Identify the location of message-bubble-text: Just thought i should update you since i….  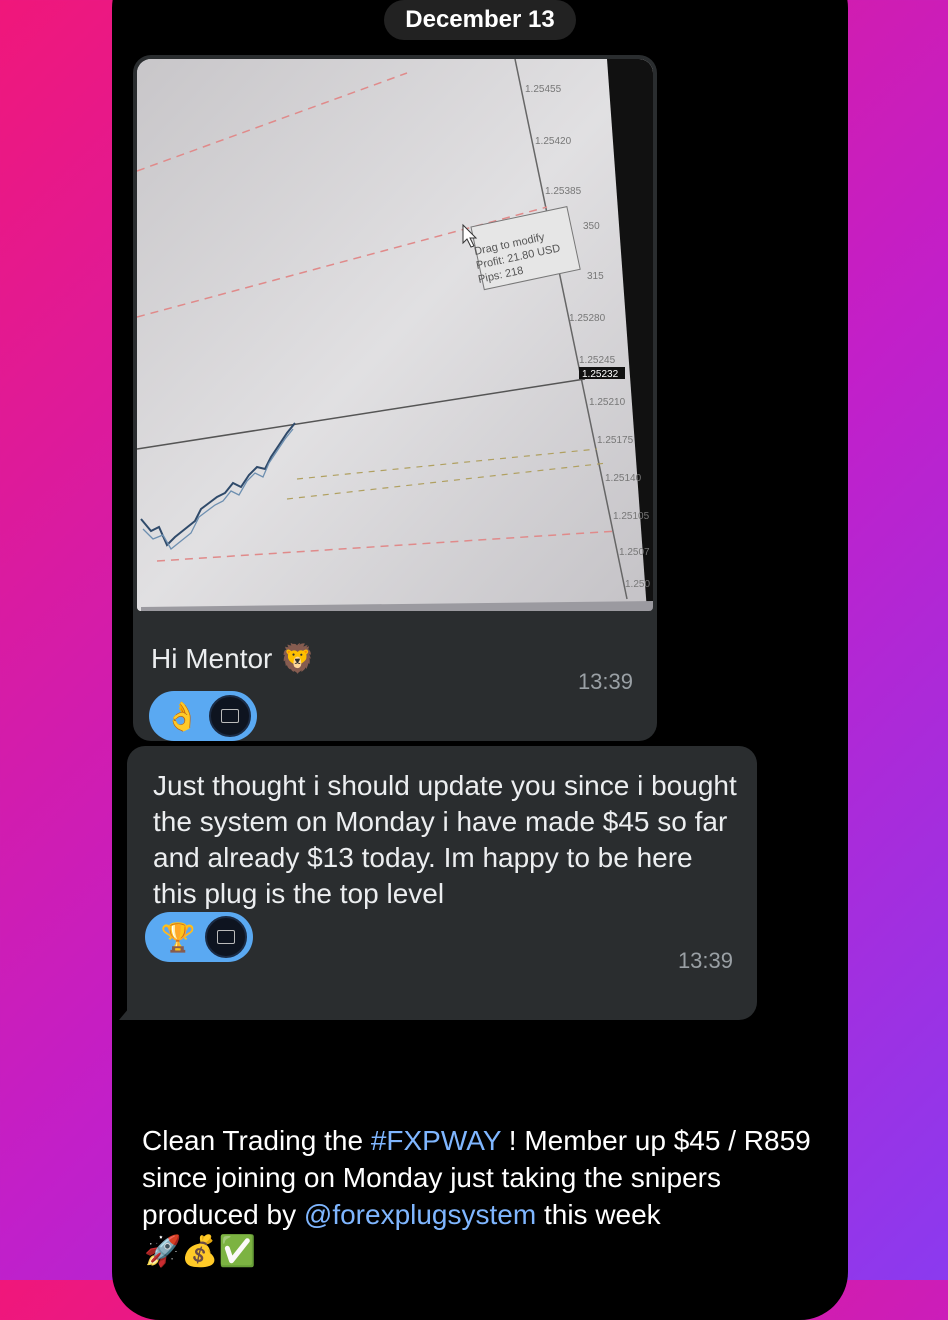
(438, 883).